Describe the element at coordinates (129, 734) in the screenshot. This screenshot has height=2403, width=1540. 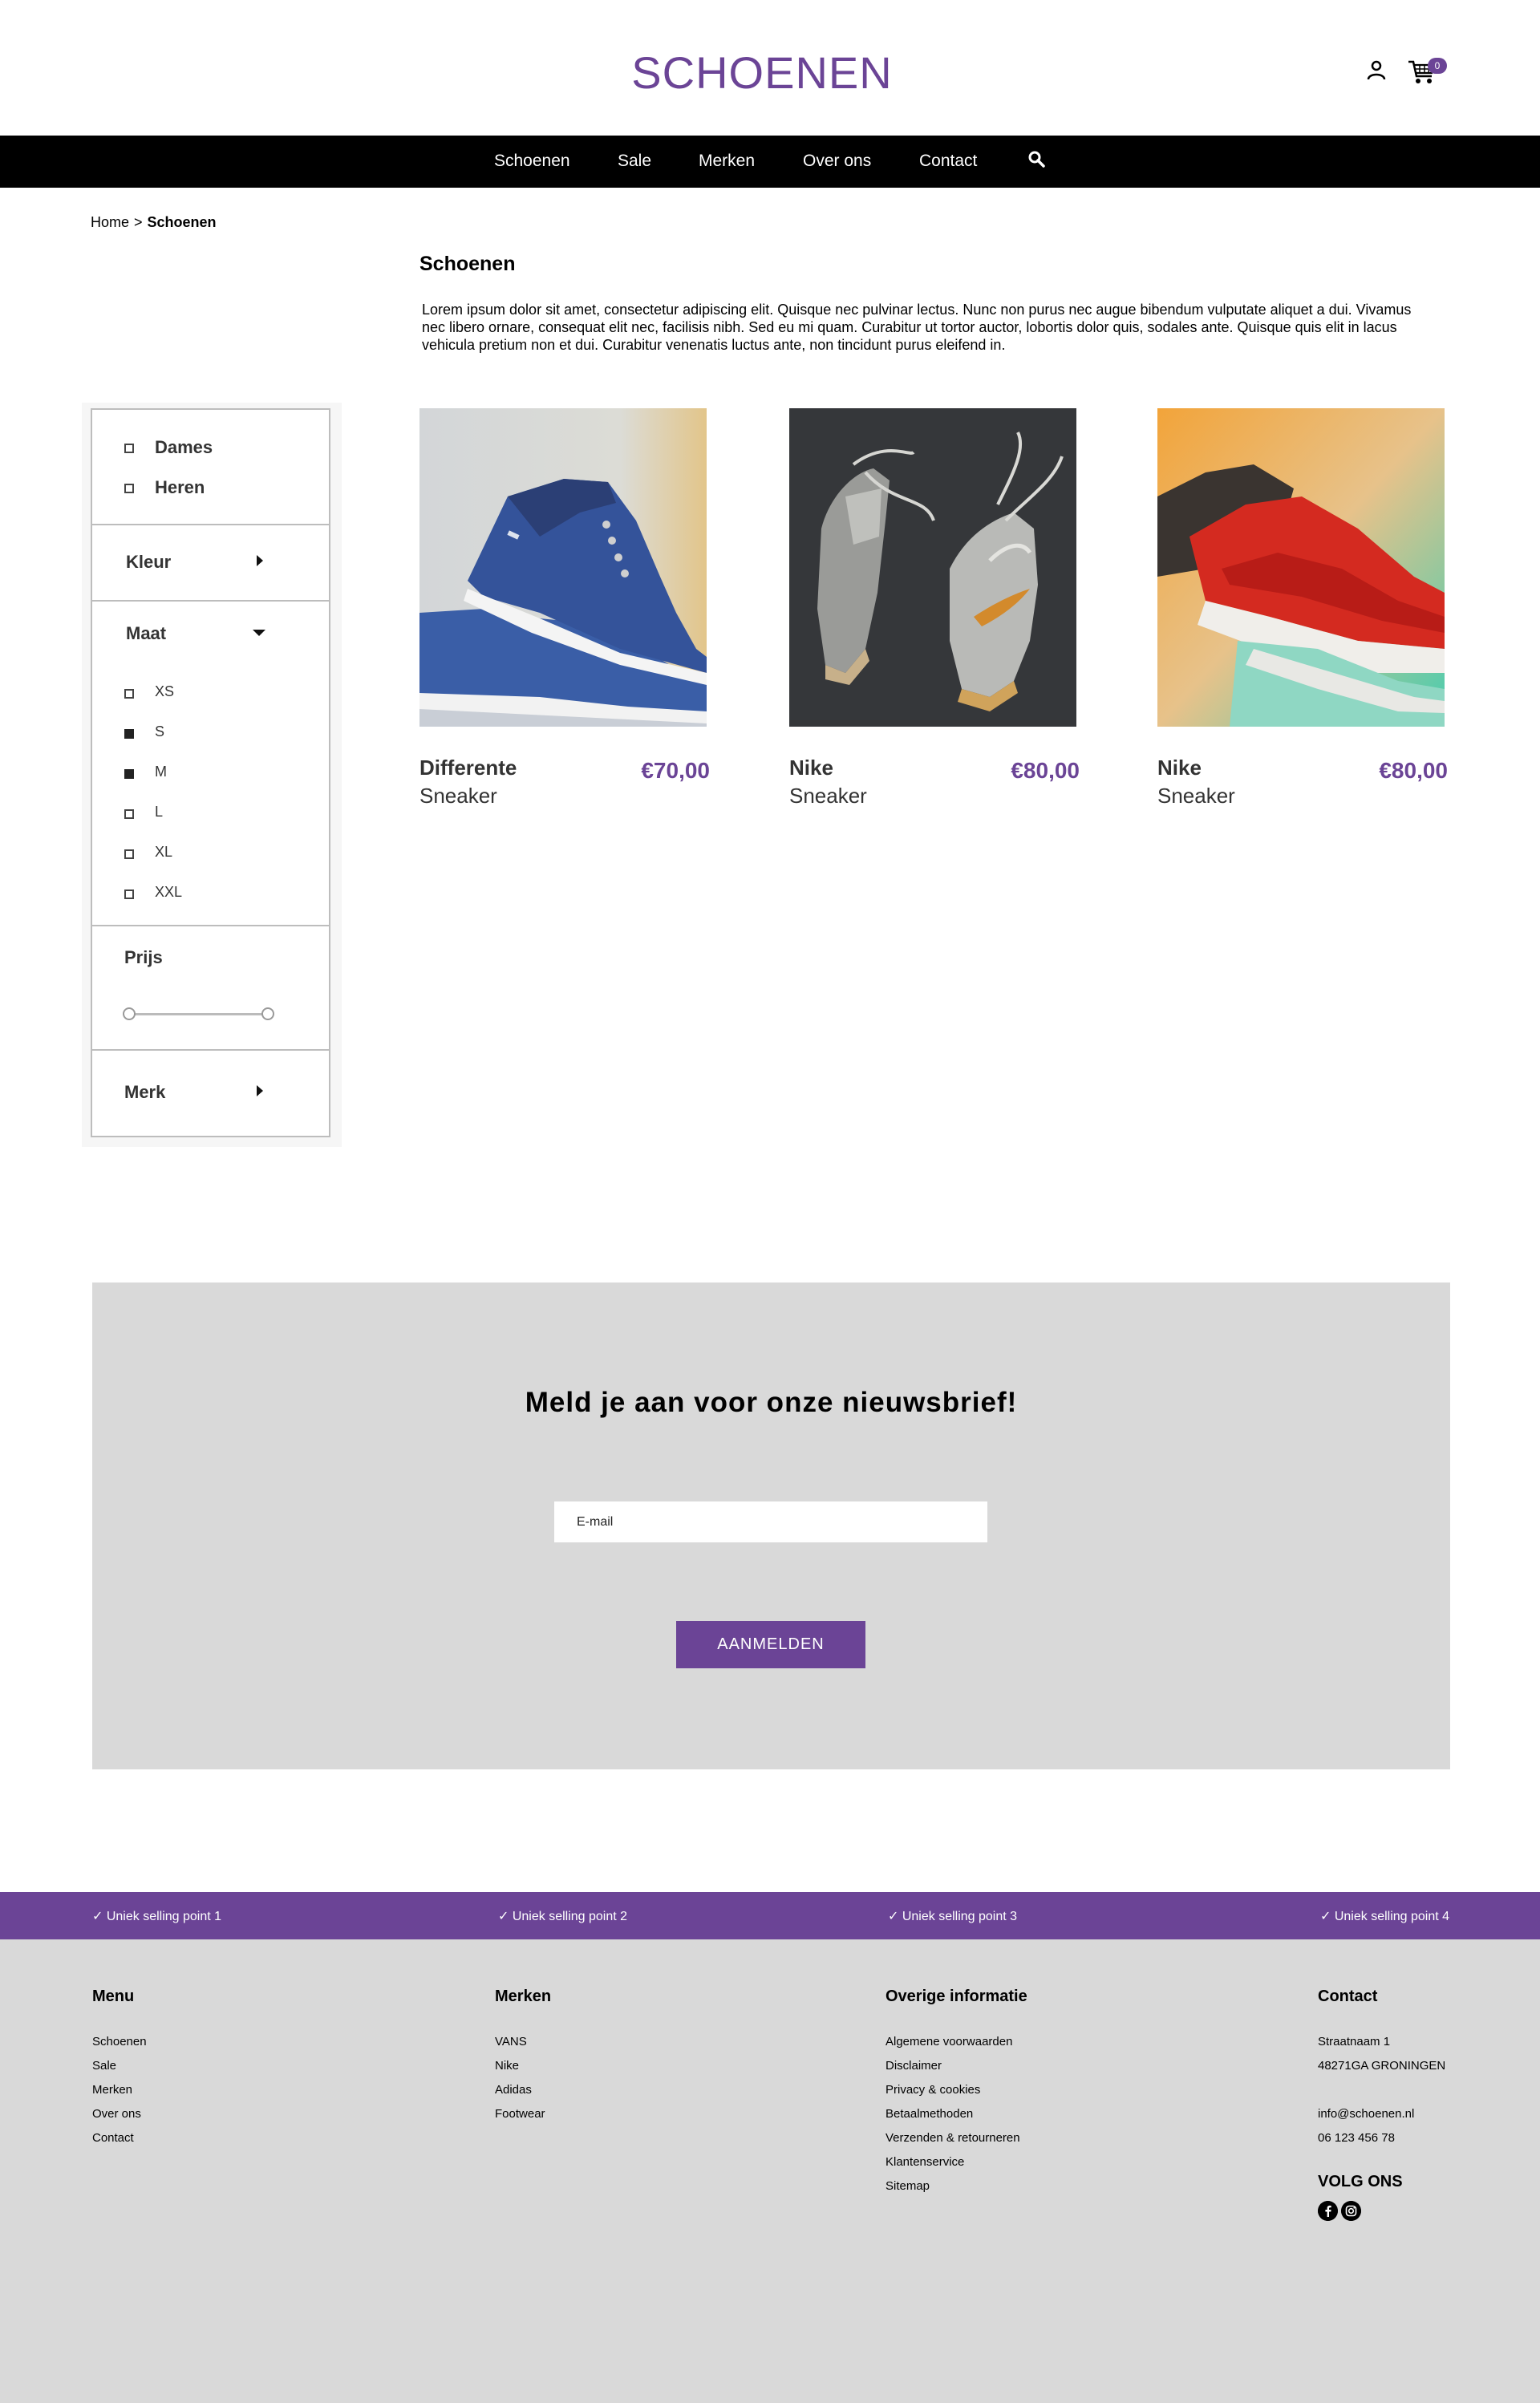
I see `checkbox-size-s` at that location.